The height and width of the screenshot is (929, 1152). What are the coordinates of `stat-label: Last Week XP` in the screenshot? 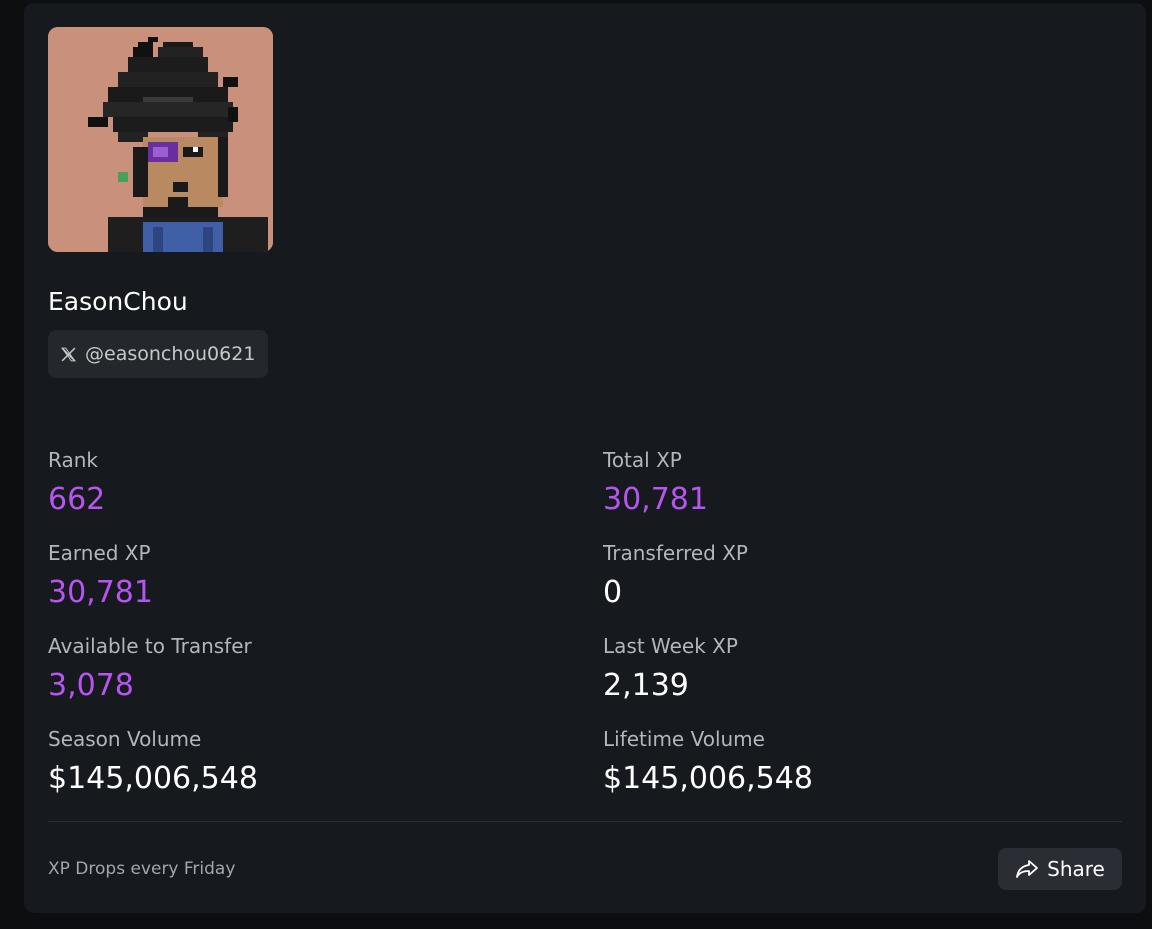 It's located at (670, 646).